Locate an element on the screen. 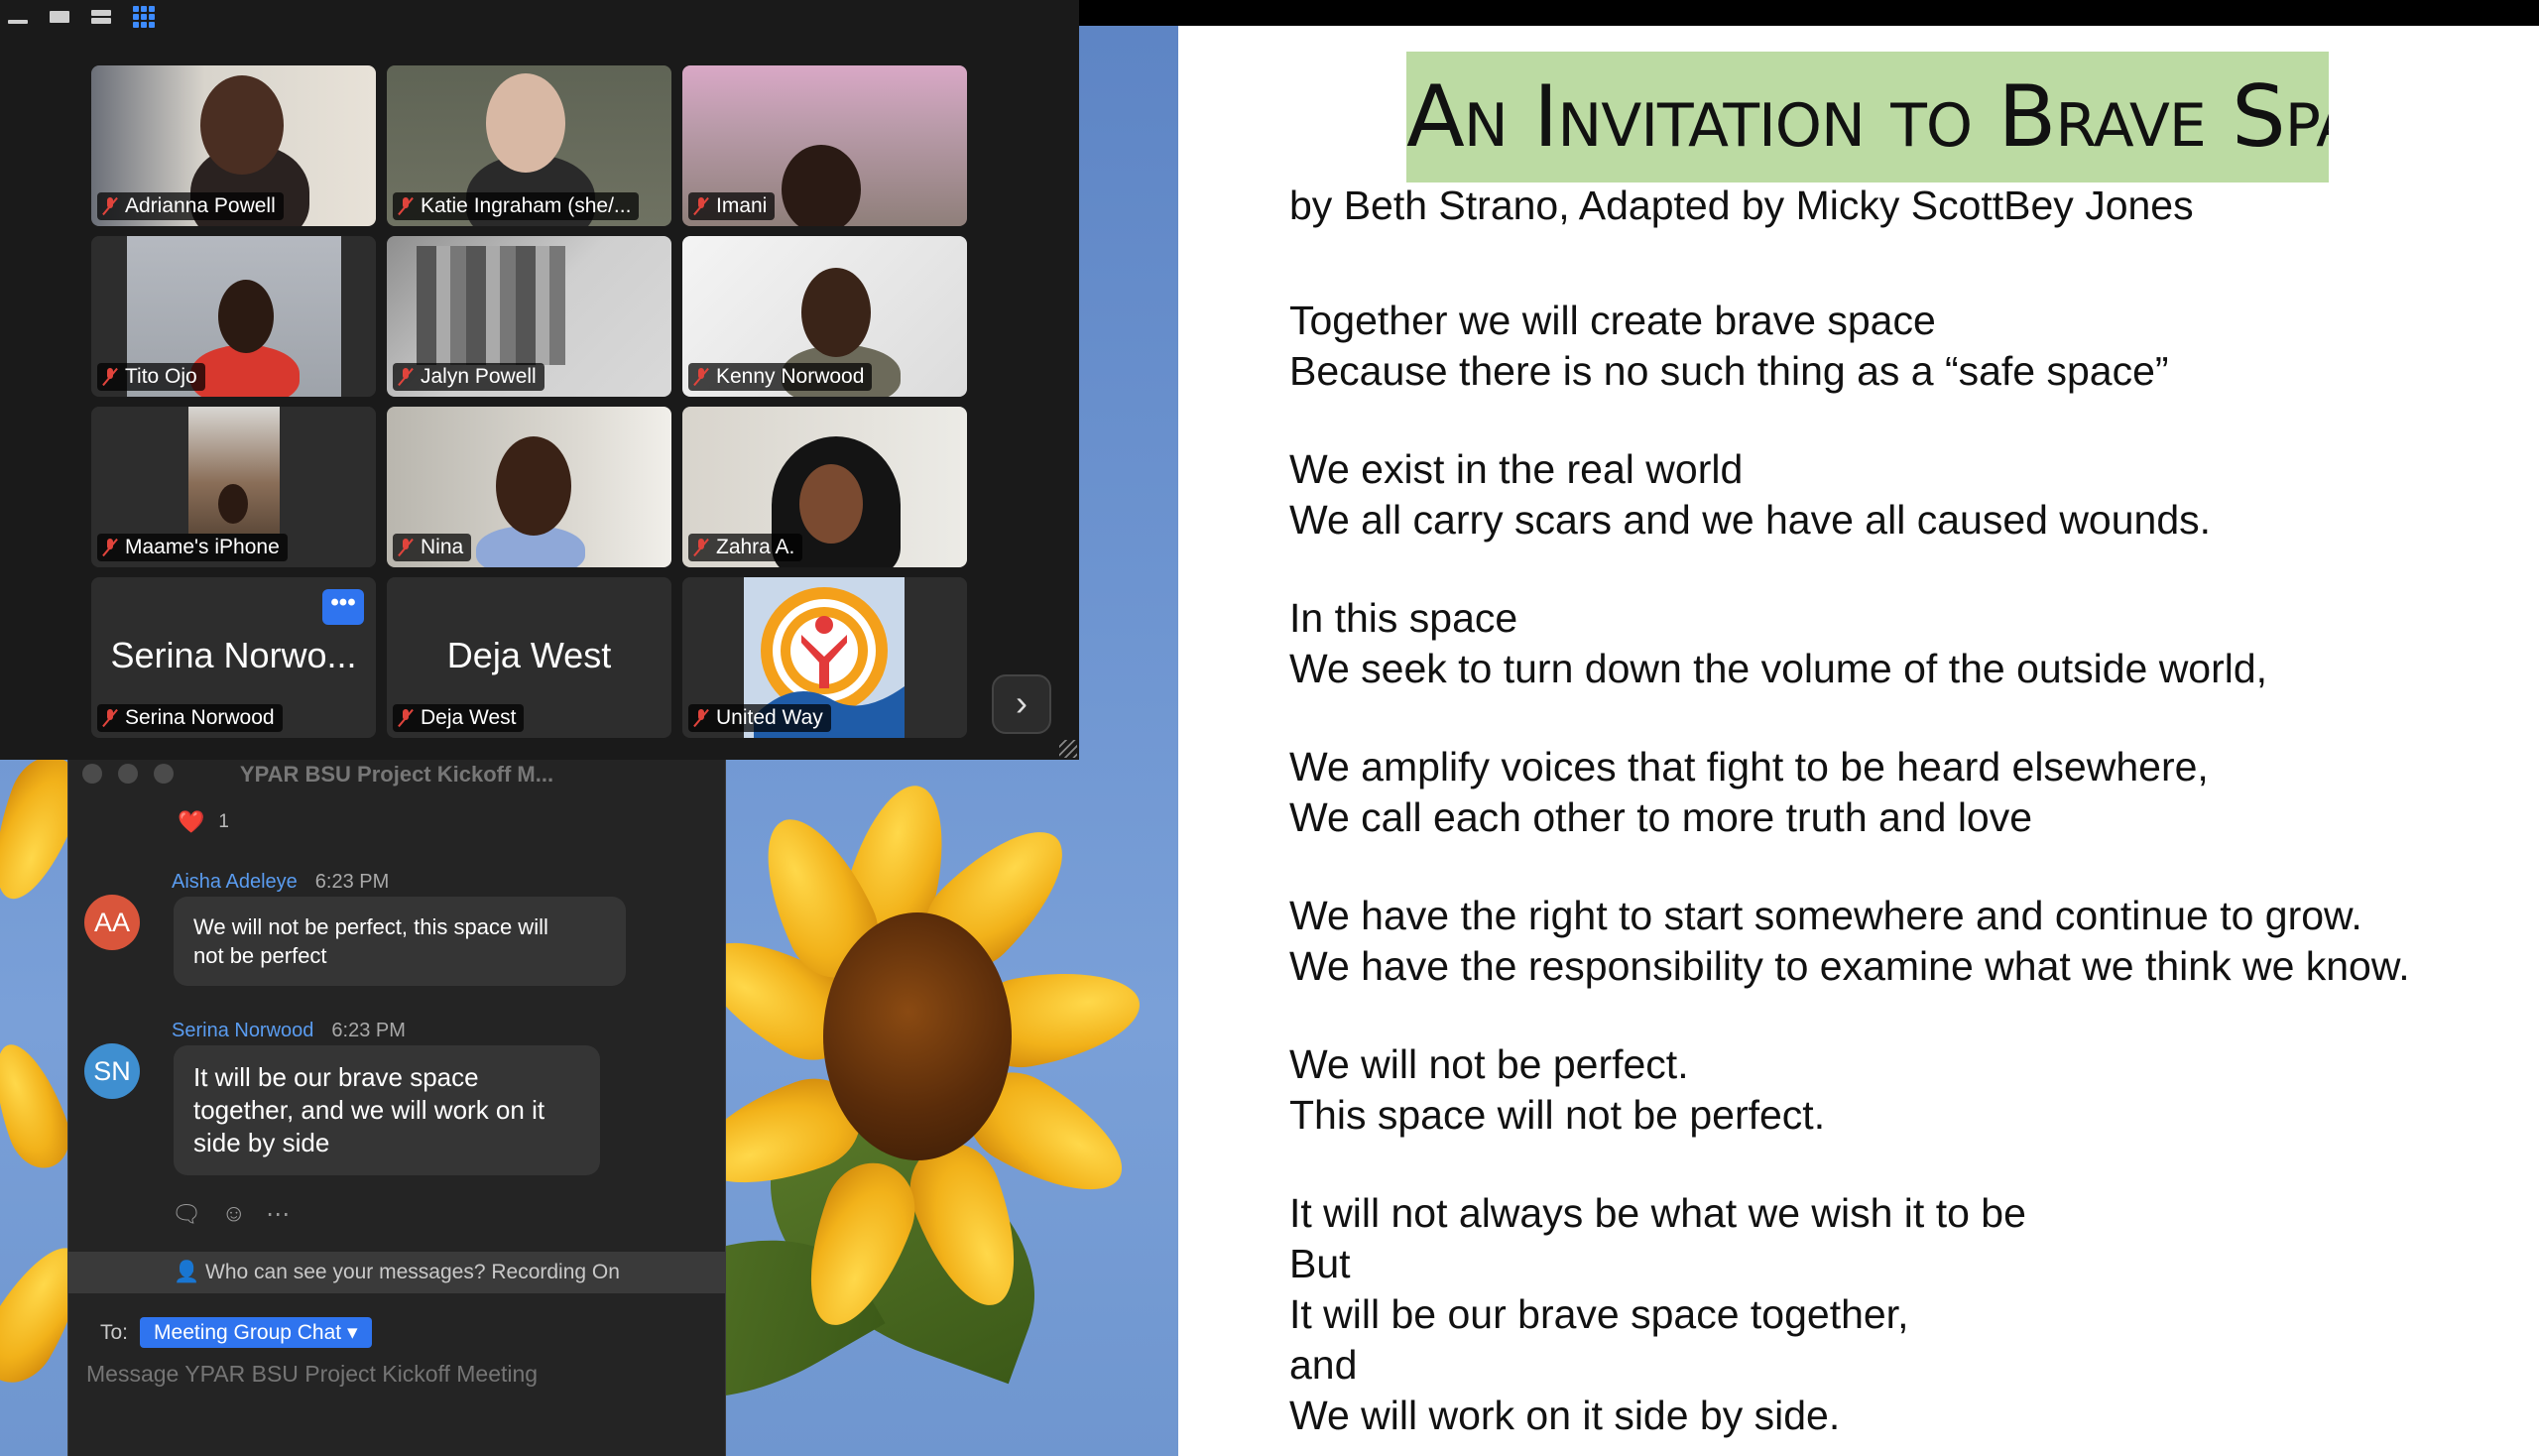  wall-artwork is located at coordinates (491, 305).